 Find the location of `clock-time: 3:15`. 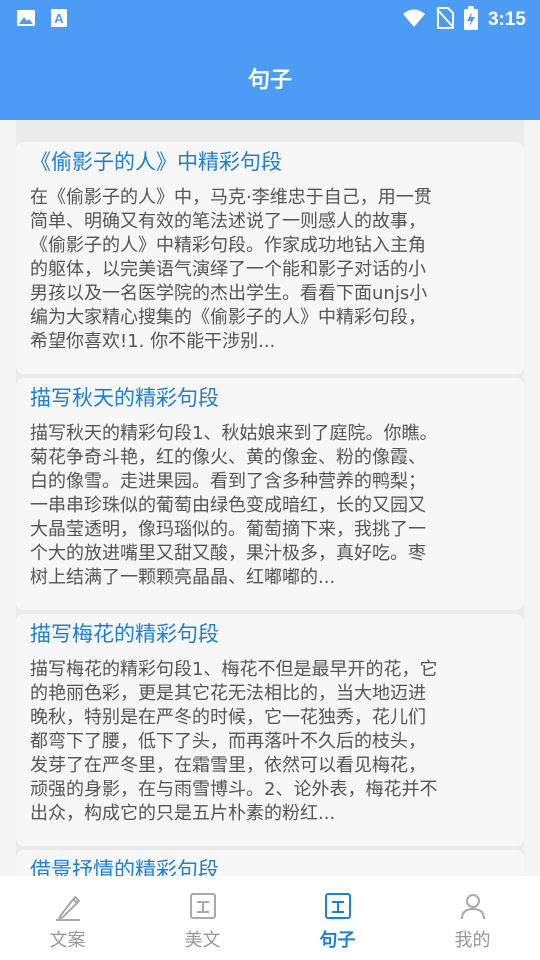

clock-time: 3:15 is located at coordinates (506, 19).